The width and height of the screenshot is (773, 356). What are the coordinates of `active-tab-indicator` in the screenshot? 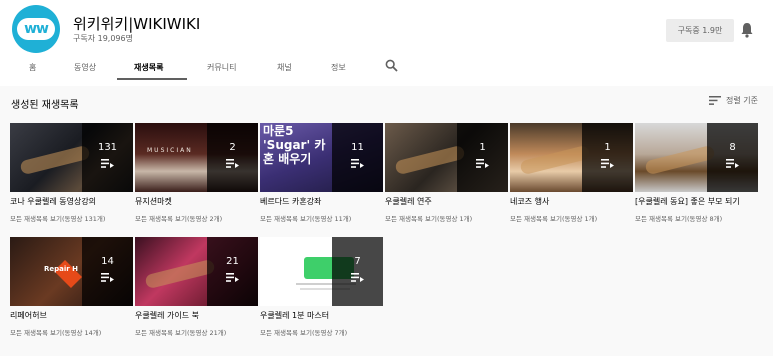 It's located at (152, 79).